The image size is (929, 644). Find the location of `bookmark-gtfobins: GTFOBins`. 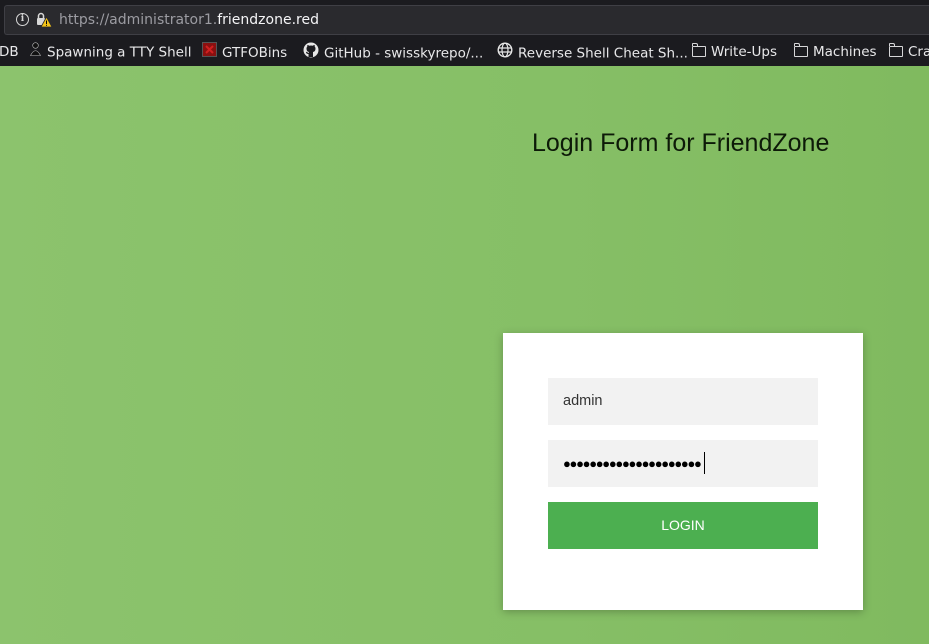

bookmark-gtfobins: GTFOBins is located at coordinates (244, 52).